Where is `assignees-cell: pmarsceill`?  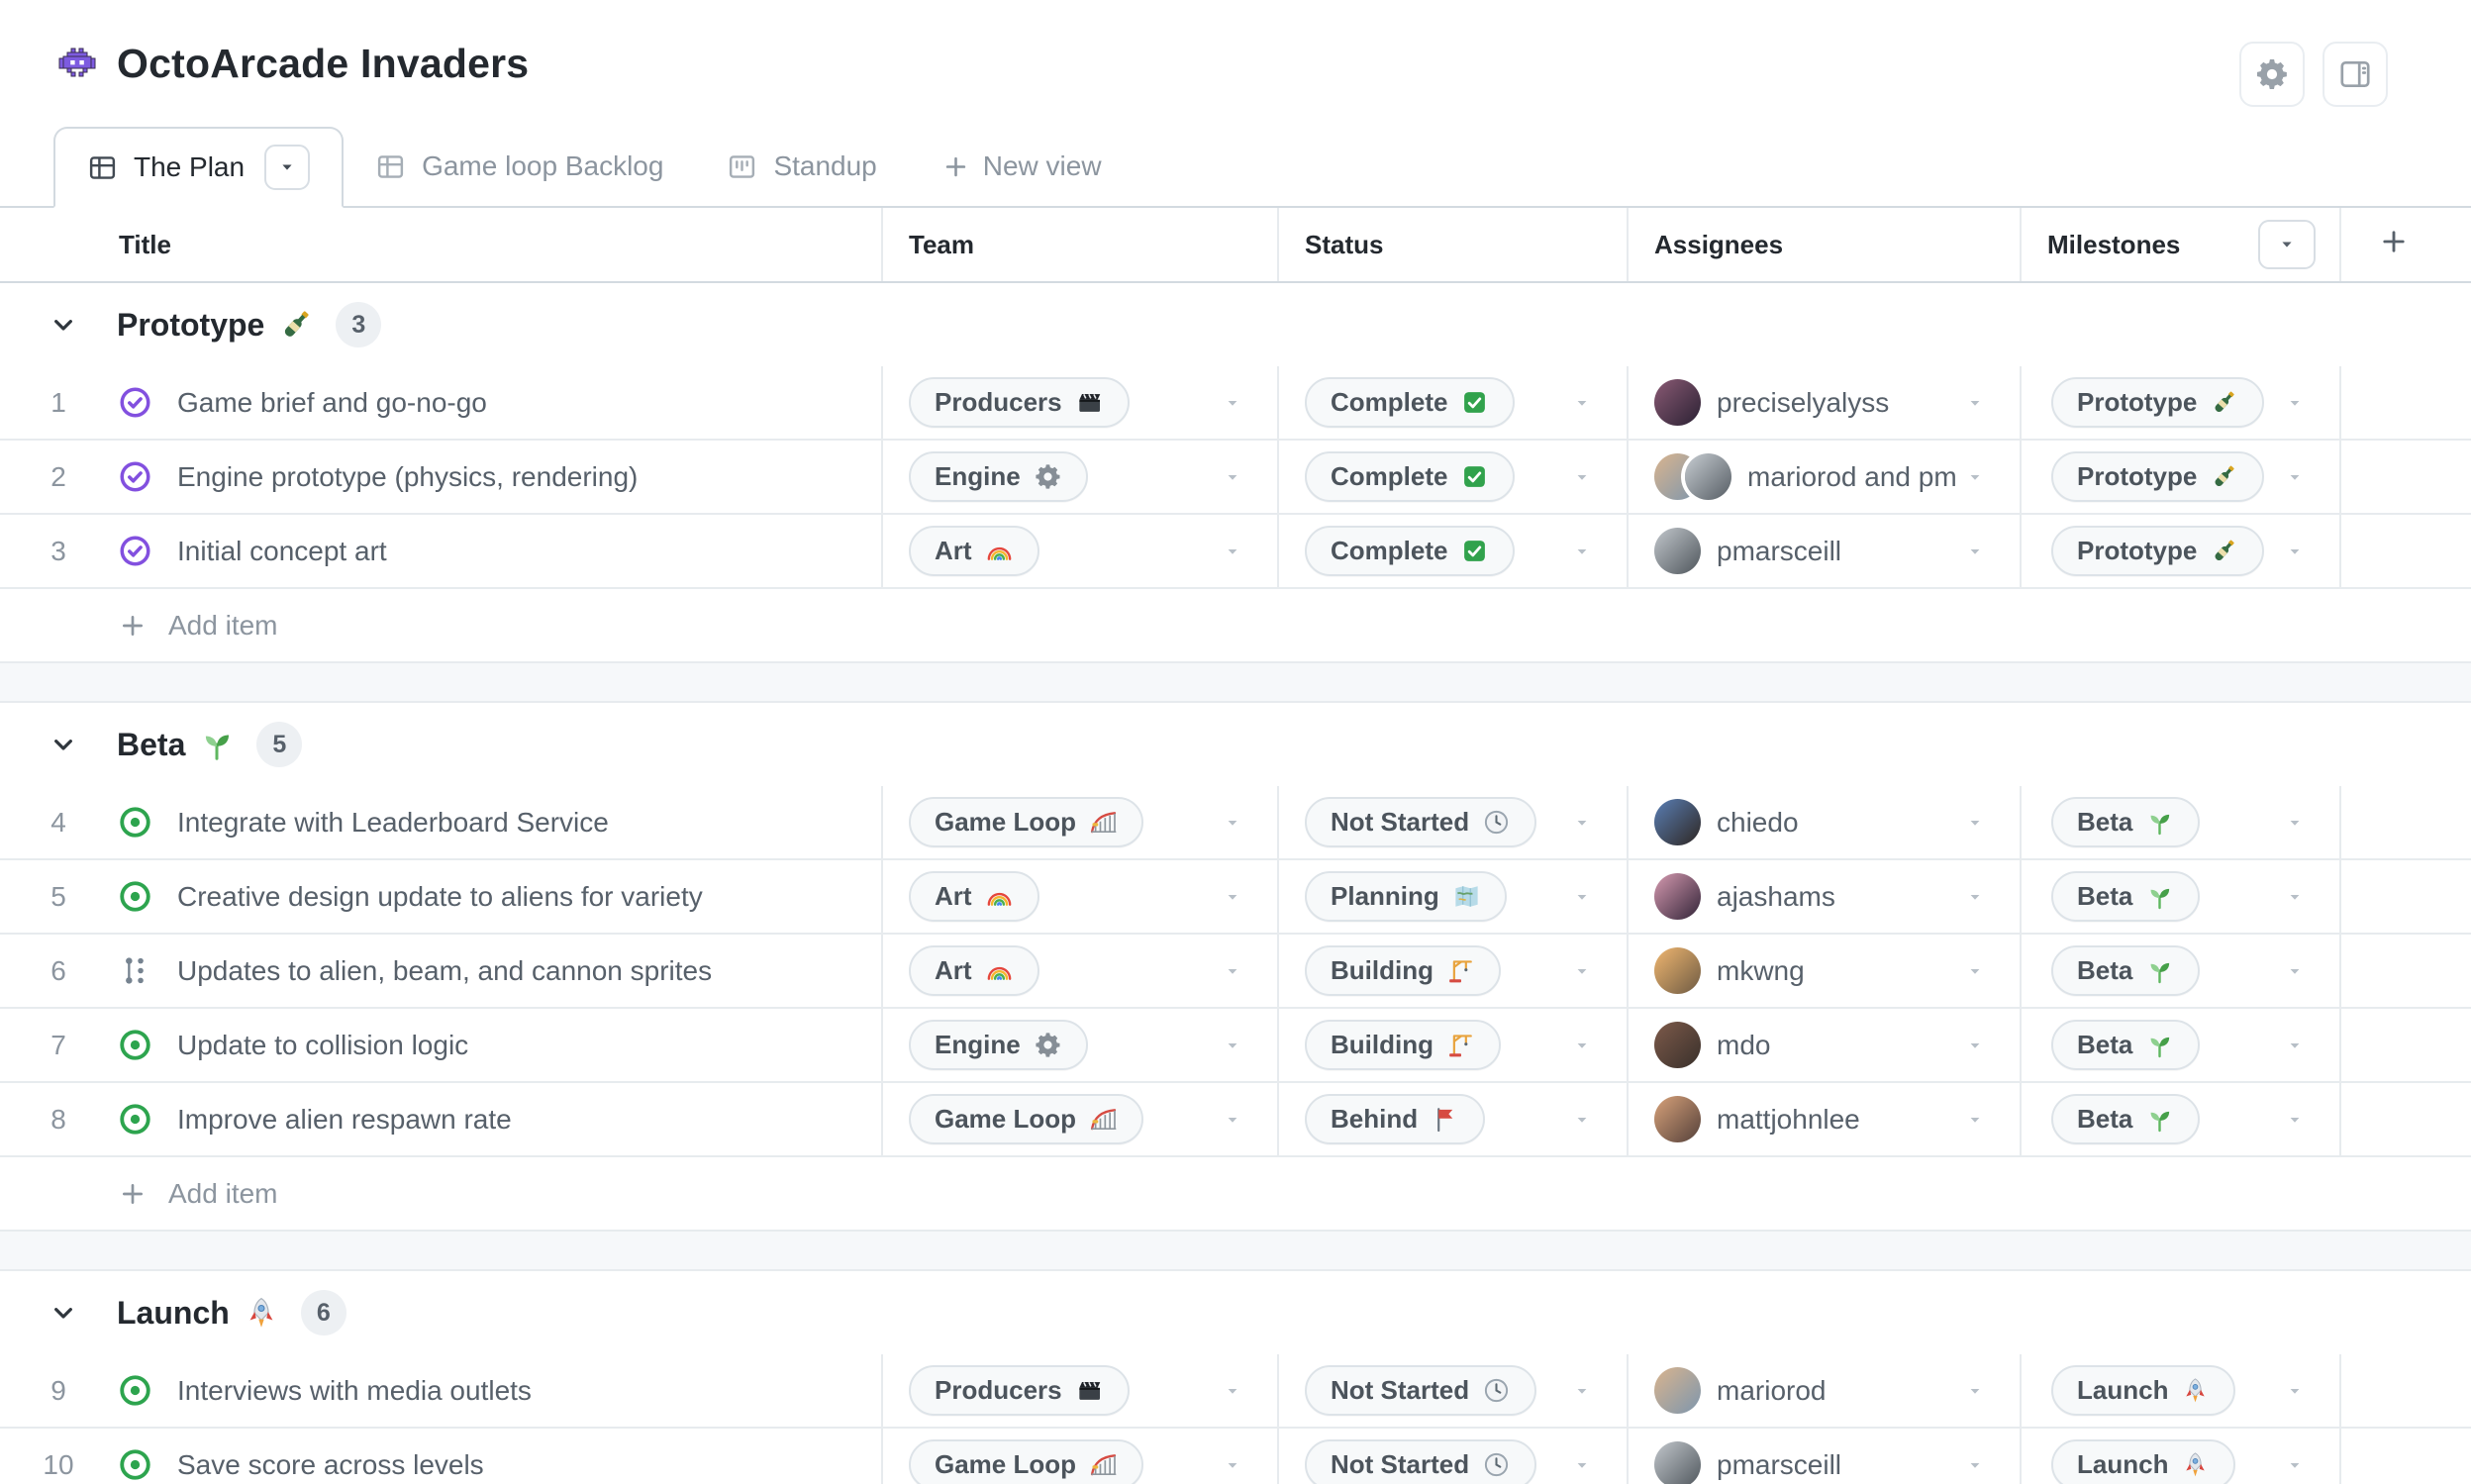 assignees-cell: pmarsceill is located at coordinates (1823, 1456).